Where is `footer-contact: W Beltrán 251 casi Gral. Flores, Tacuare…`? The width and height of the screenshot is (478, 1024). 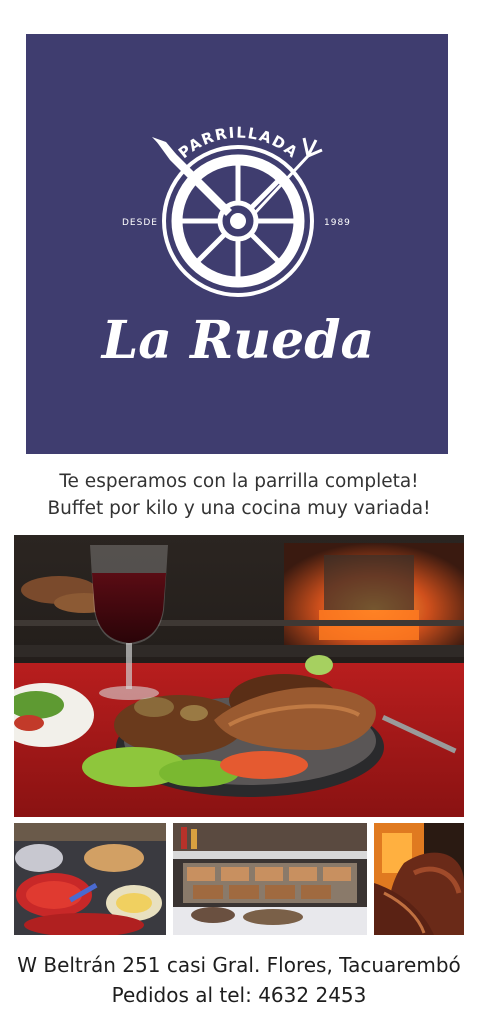 footer-contact: W Beltrán 251 casi Gral. Flores, Tacuare… is located at coordinates (239, 980).